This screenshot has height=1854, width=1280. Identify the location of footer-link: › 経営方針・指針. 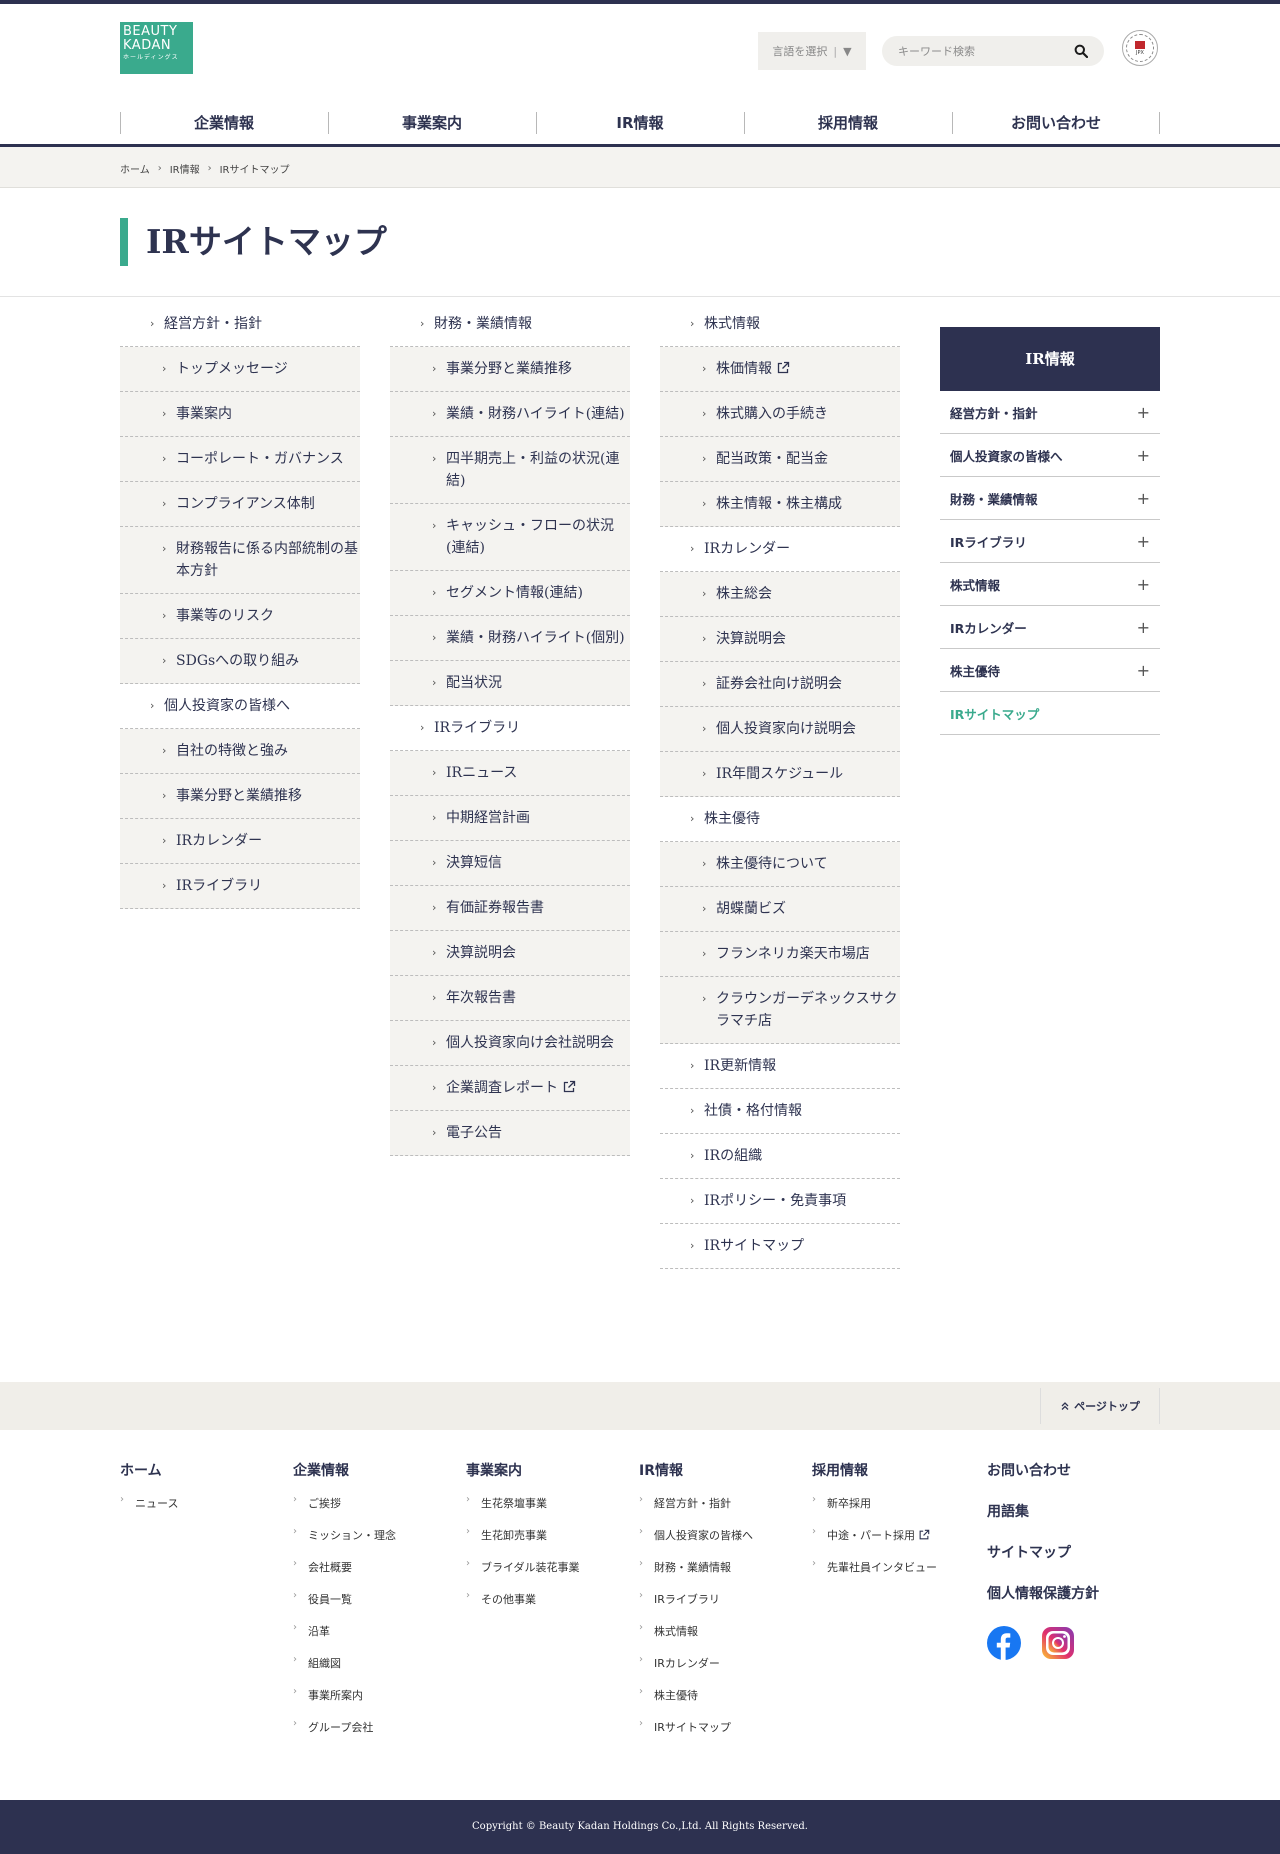
(696, 1511).